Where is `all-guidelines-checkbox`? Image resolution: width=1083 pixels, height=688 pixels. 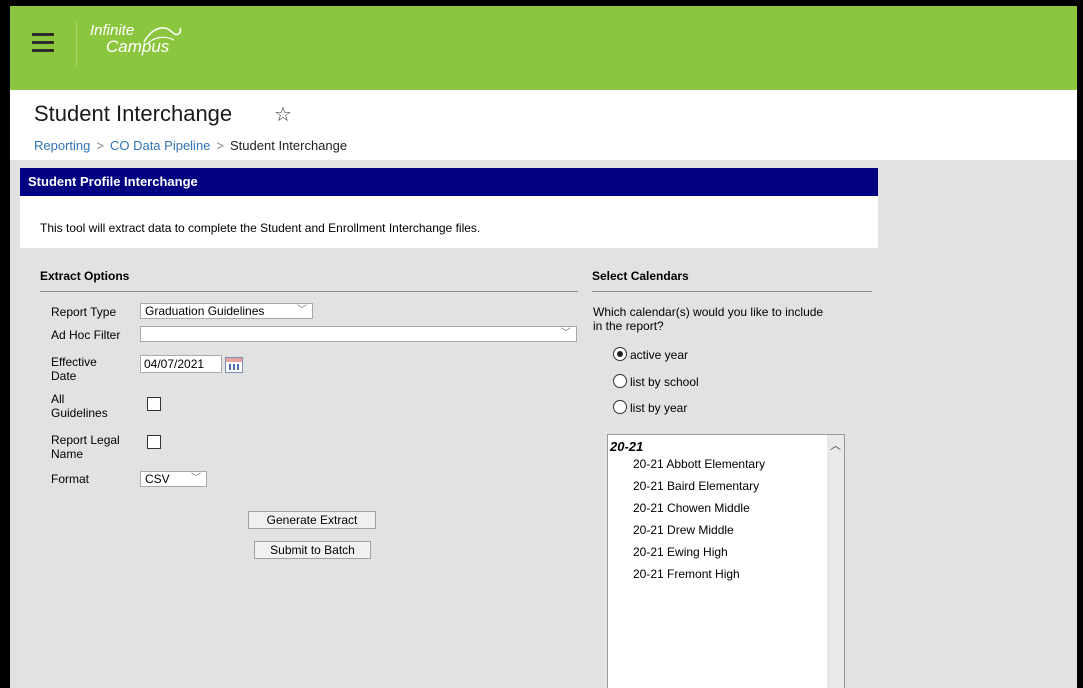 all-guidelines-checkbox is located at coordinates (154, 404).